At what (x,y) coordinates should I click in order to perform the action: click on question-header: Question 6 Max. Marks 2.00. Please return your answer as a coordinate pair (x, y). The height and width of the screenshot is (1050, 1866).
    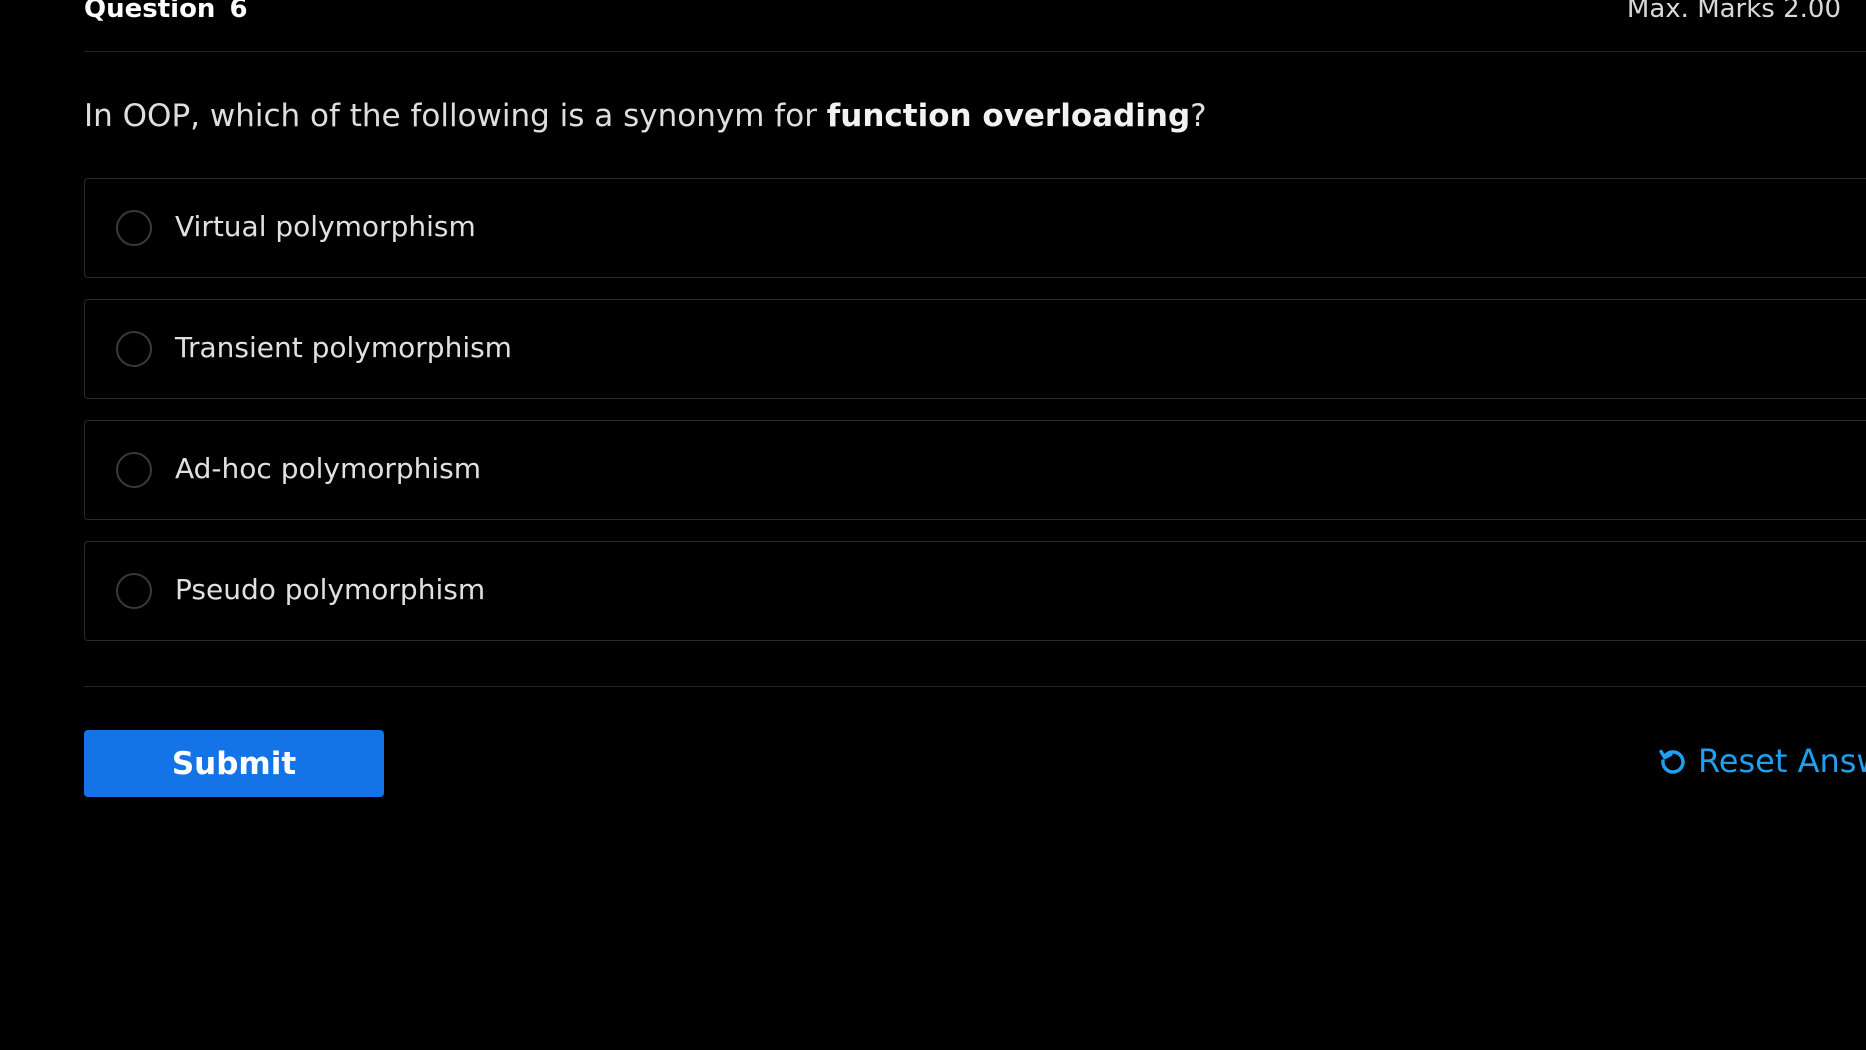
    Looking at the image, I should click on (975, 26).